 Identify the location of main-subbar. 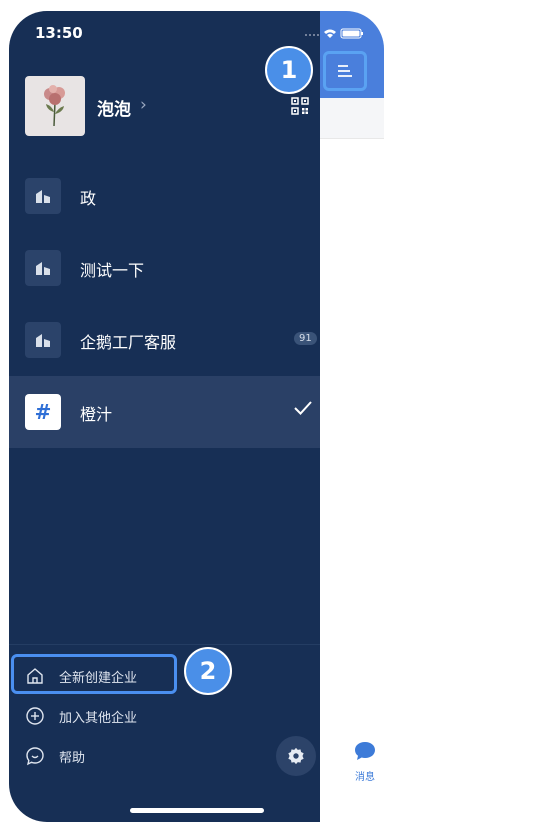
(352, 118).